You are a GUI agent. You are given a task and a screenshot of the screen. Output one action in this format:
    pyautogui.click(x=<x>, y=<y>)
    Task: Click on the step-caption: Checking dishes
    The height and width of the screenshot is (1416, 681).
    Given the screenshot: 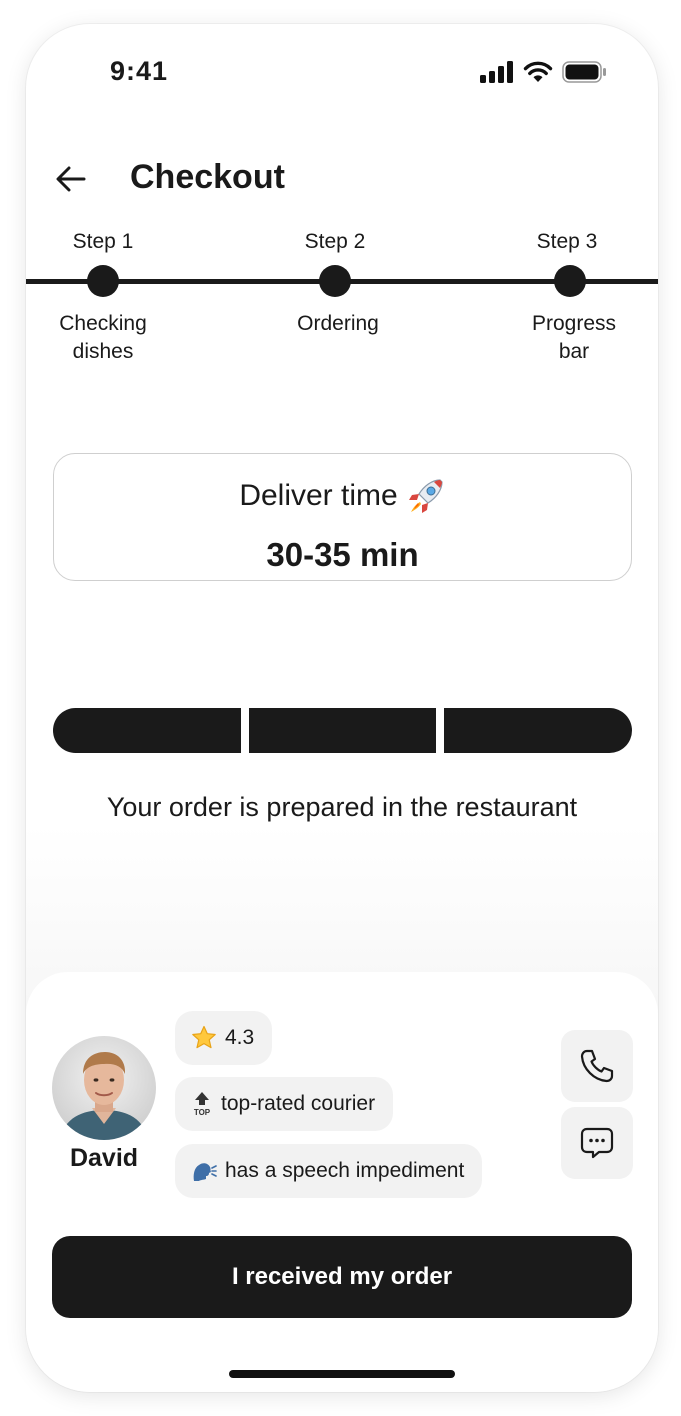 What is the action you would take?
    pyautogui.click(x=103, y=338)
    